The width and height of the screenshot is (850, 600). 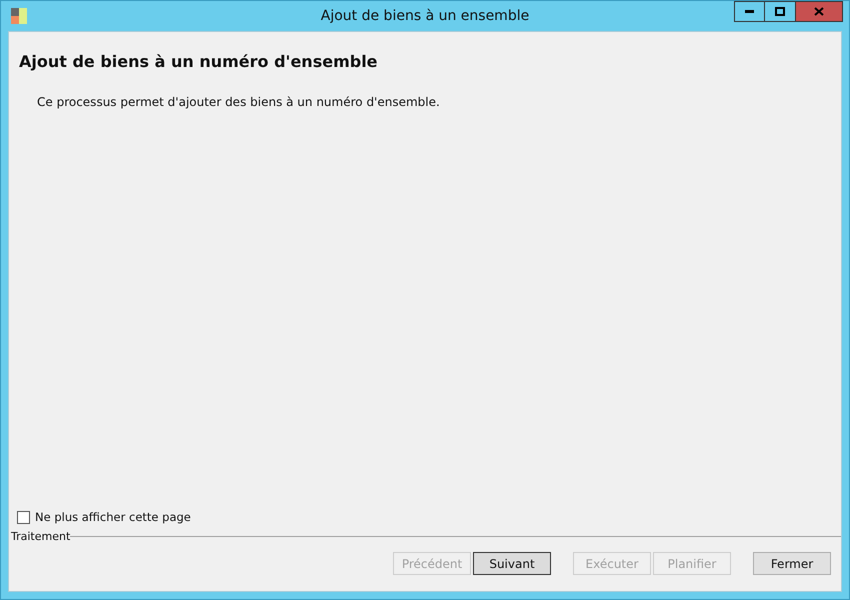 What do you see at coordinates (40, 536) in the screenshot?
I see `group-label: Traitement` at bounding box center [40, 536].